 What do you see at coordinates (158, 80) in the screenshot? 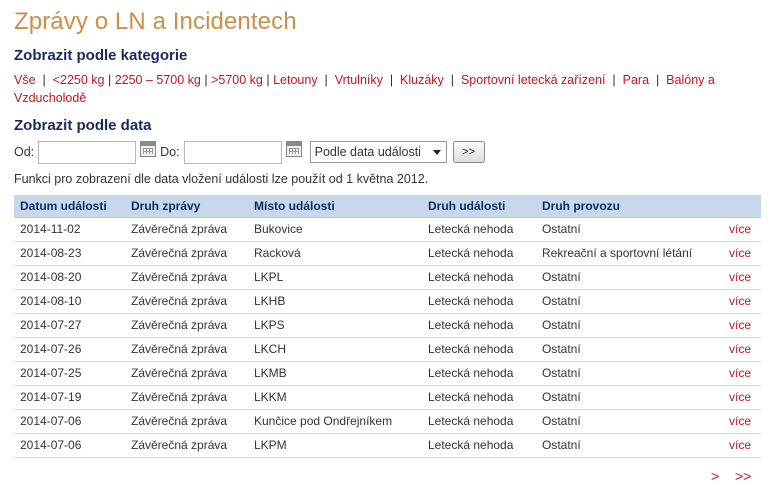
I see `category-link-2250-5700: 2250 – 5700 kg` at bounding box center [158, 80].